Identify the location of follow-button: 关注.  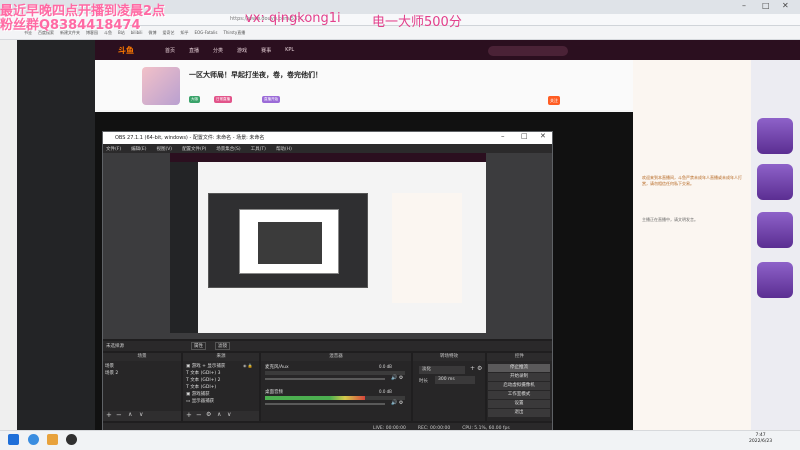
(554, 100).